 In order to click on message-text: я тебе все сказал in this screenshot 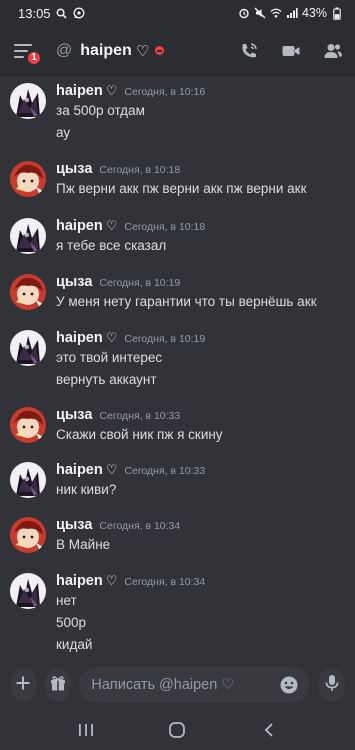, I will do `click(111, 245)`.